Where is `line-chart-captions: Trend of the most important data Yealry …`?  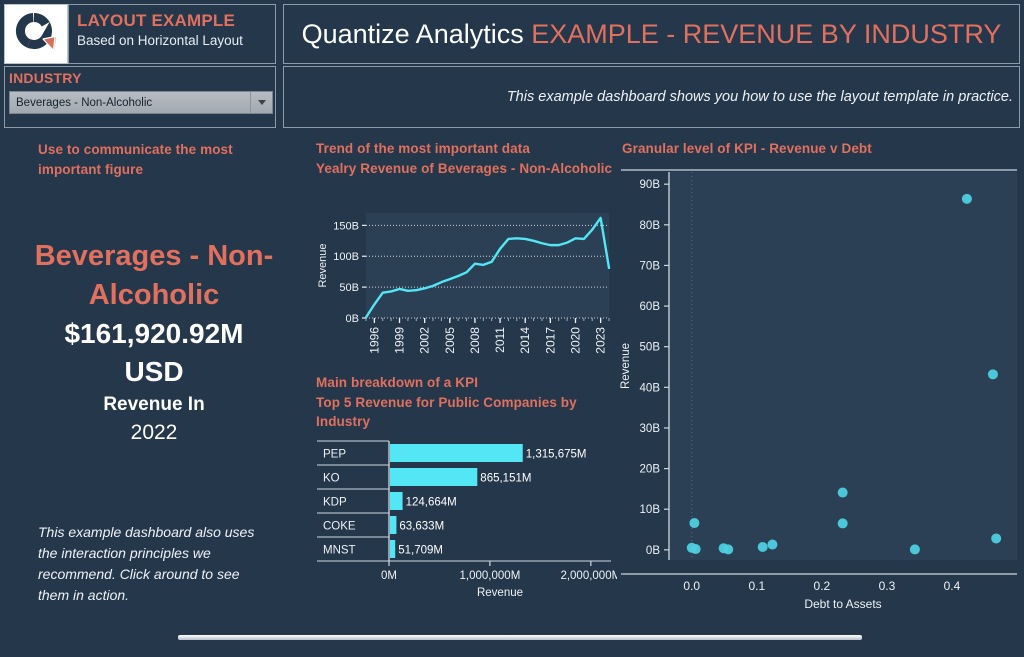
line-chart-captions: Trend of the most important data Yealry … is located at coordinates (466, 158).